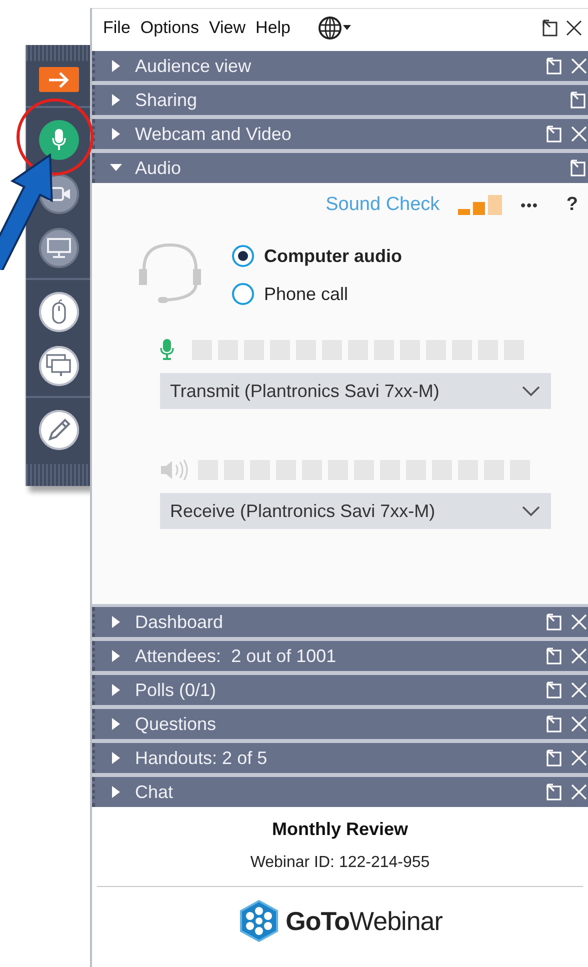 The width and height of the screenshot is (588, 967). What do you see at coordinates (176, 724) in the screenshot?
I see `panel-title: Questions` at bounding box center [176, 724].